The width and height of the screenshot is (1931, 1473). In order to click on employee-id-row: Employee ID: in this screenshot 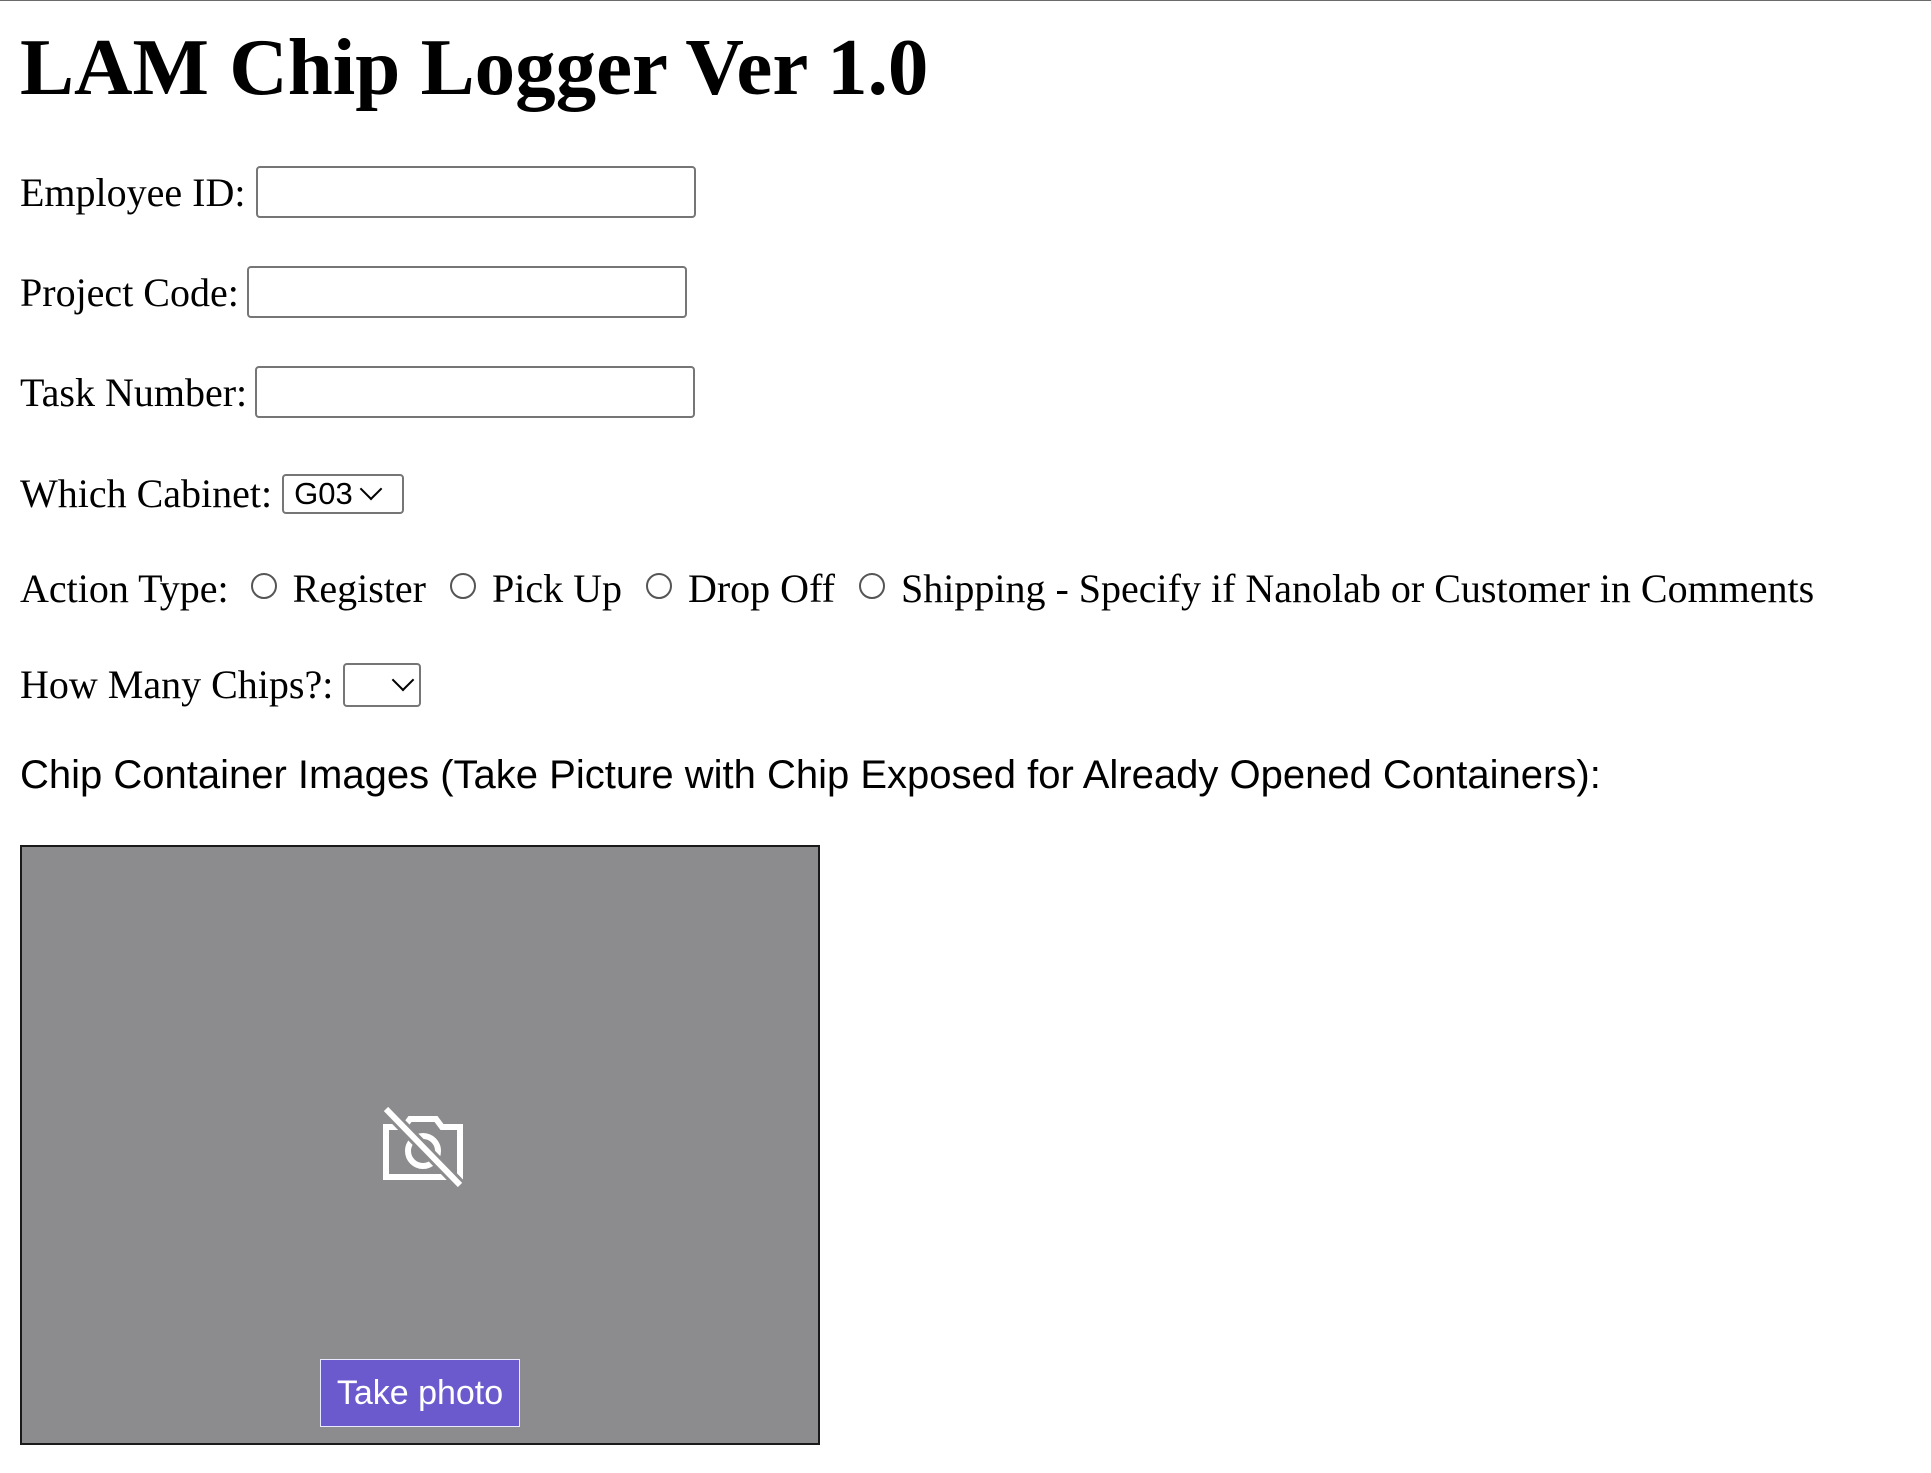, I will do `click(358, 192)`.